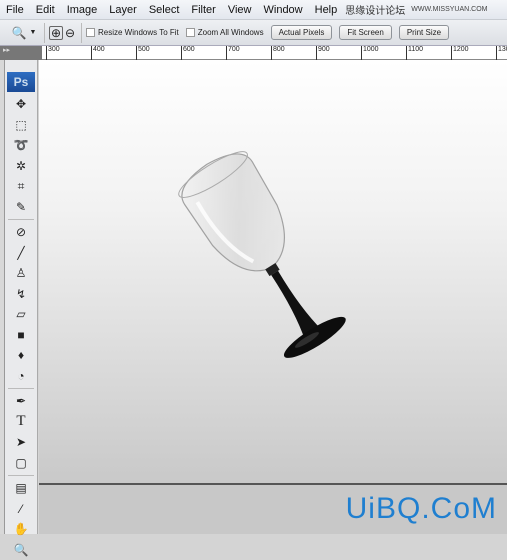  What do you see at coordinates (143, 53) in the screenshot?
I see `ruler-tick-label: 500` at bounding box center [143, 53].